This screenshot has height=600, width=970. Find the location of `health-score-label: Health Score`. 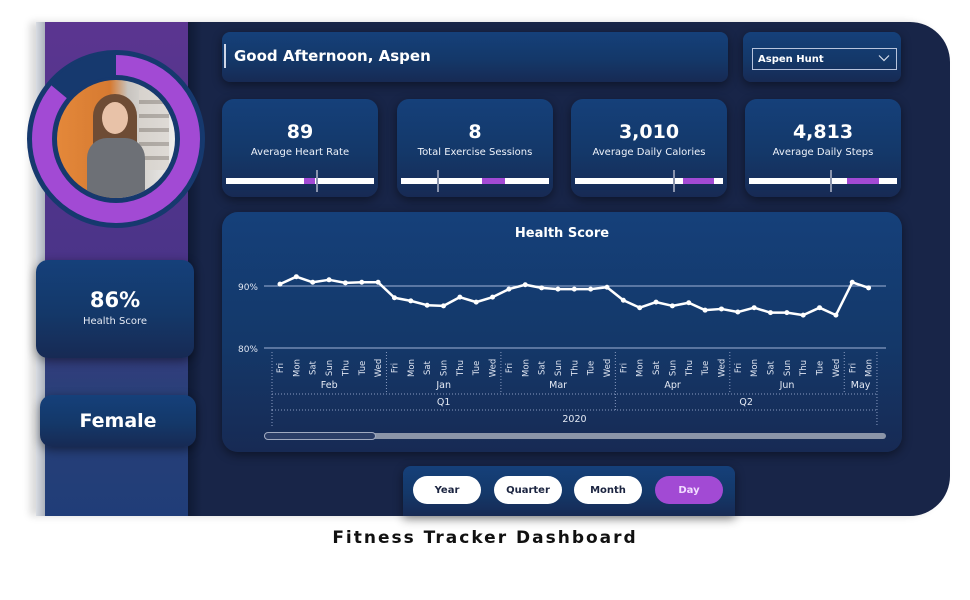

health-score-label: Health Score is located at coordinates (115, 321).